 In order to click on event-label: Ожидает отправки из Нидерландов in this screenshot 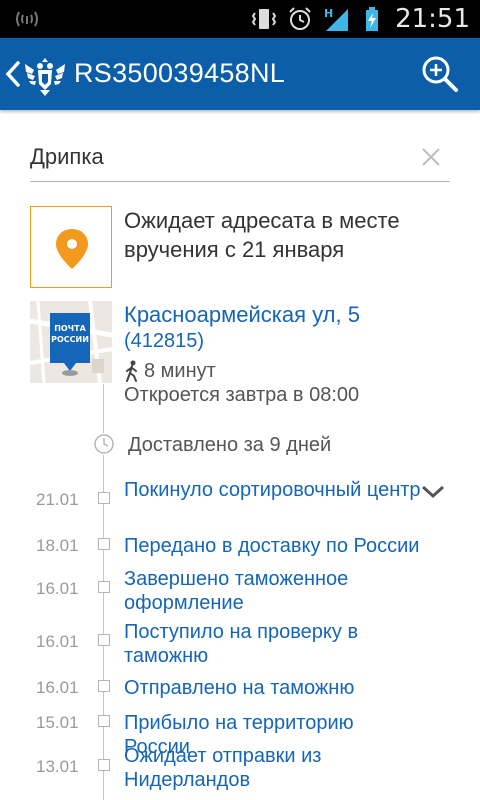, I will do `click(274, 768)`.